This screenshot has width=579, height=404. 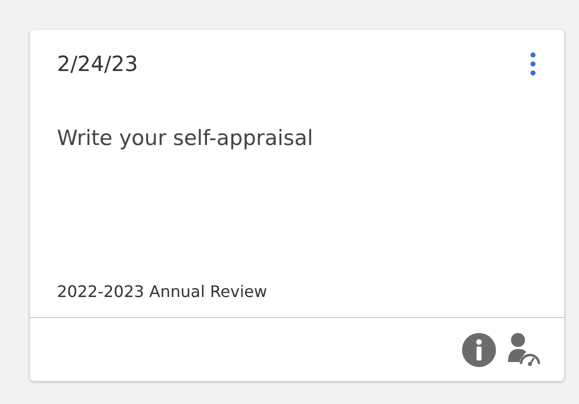 I want to click on person-gauge-icon, so click(x=524, y=350).